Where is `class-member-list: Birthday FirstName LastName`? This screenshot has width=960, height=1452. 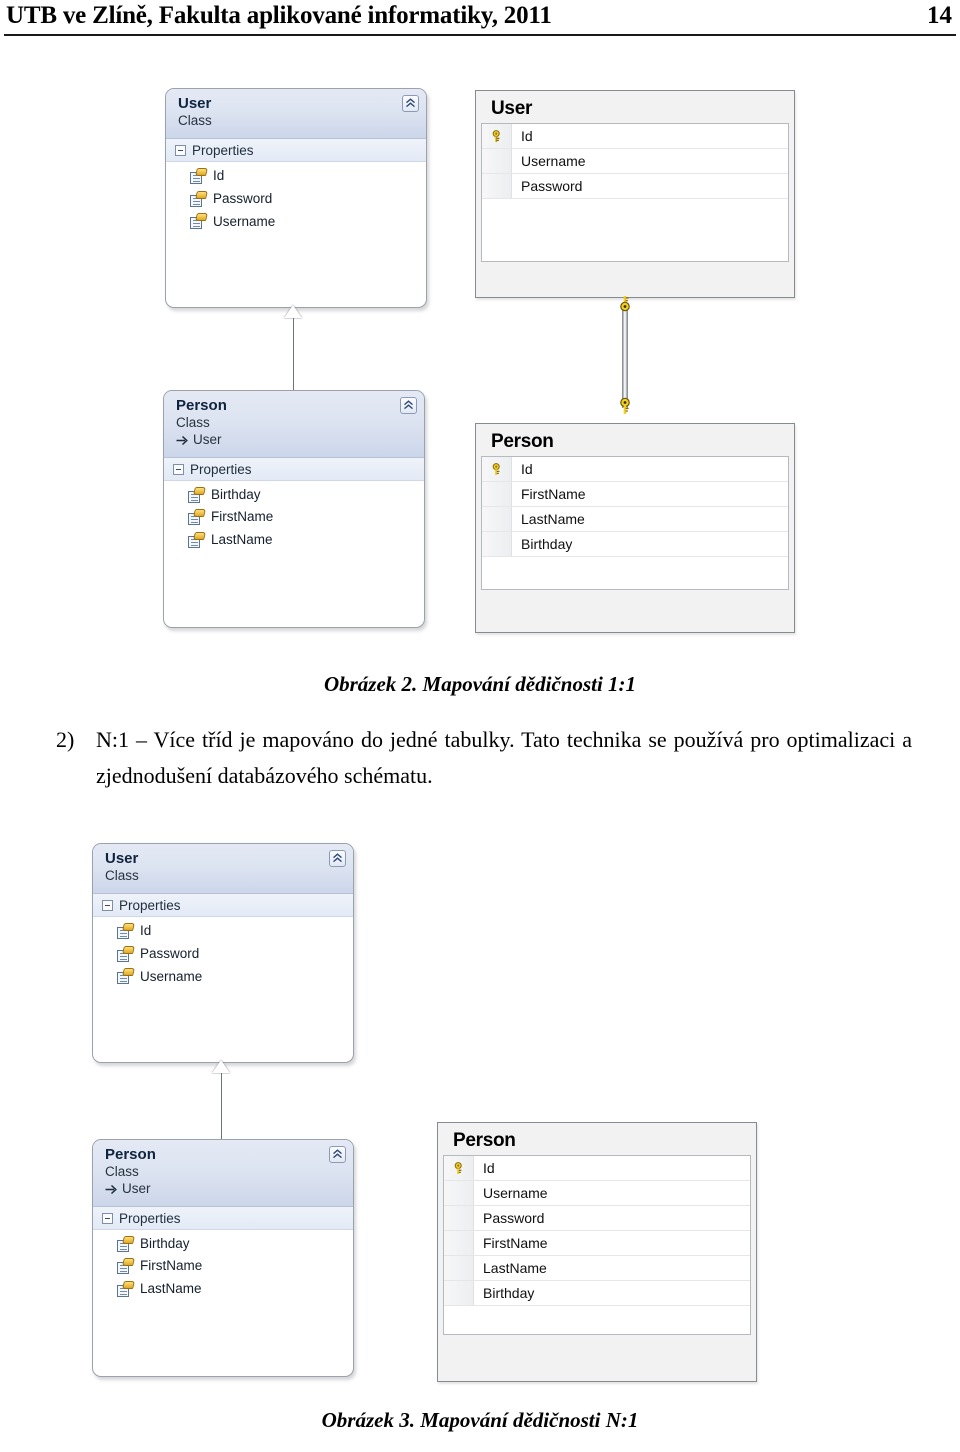 class-member-list: Birthday FirstName LastName is located at coordinates (223, 1270).